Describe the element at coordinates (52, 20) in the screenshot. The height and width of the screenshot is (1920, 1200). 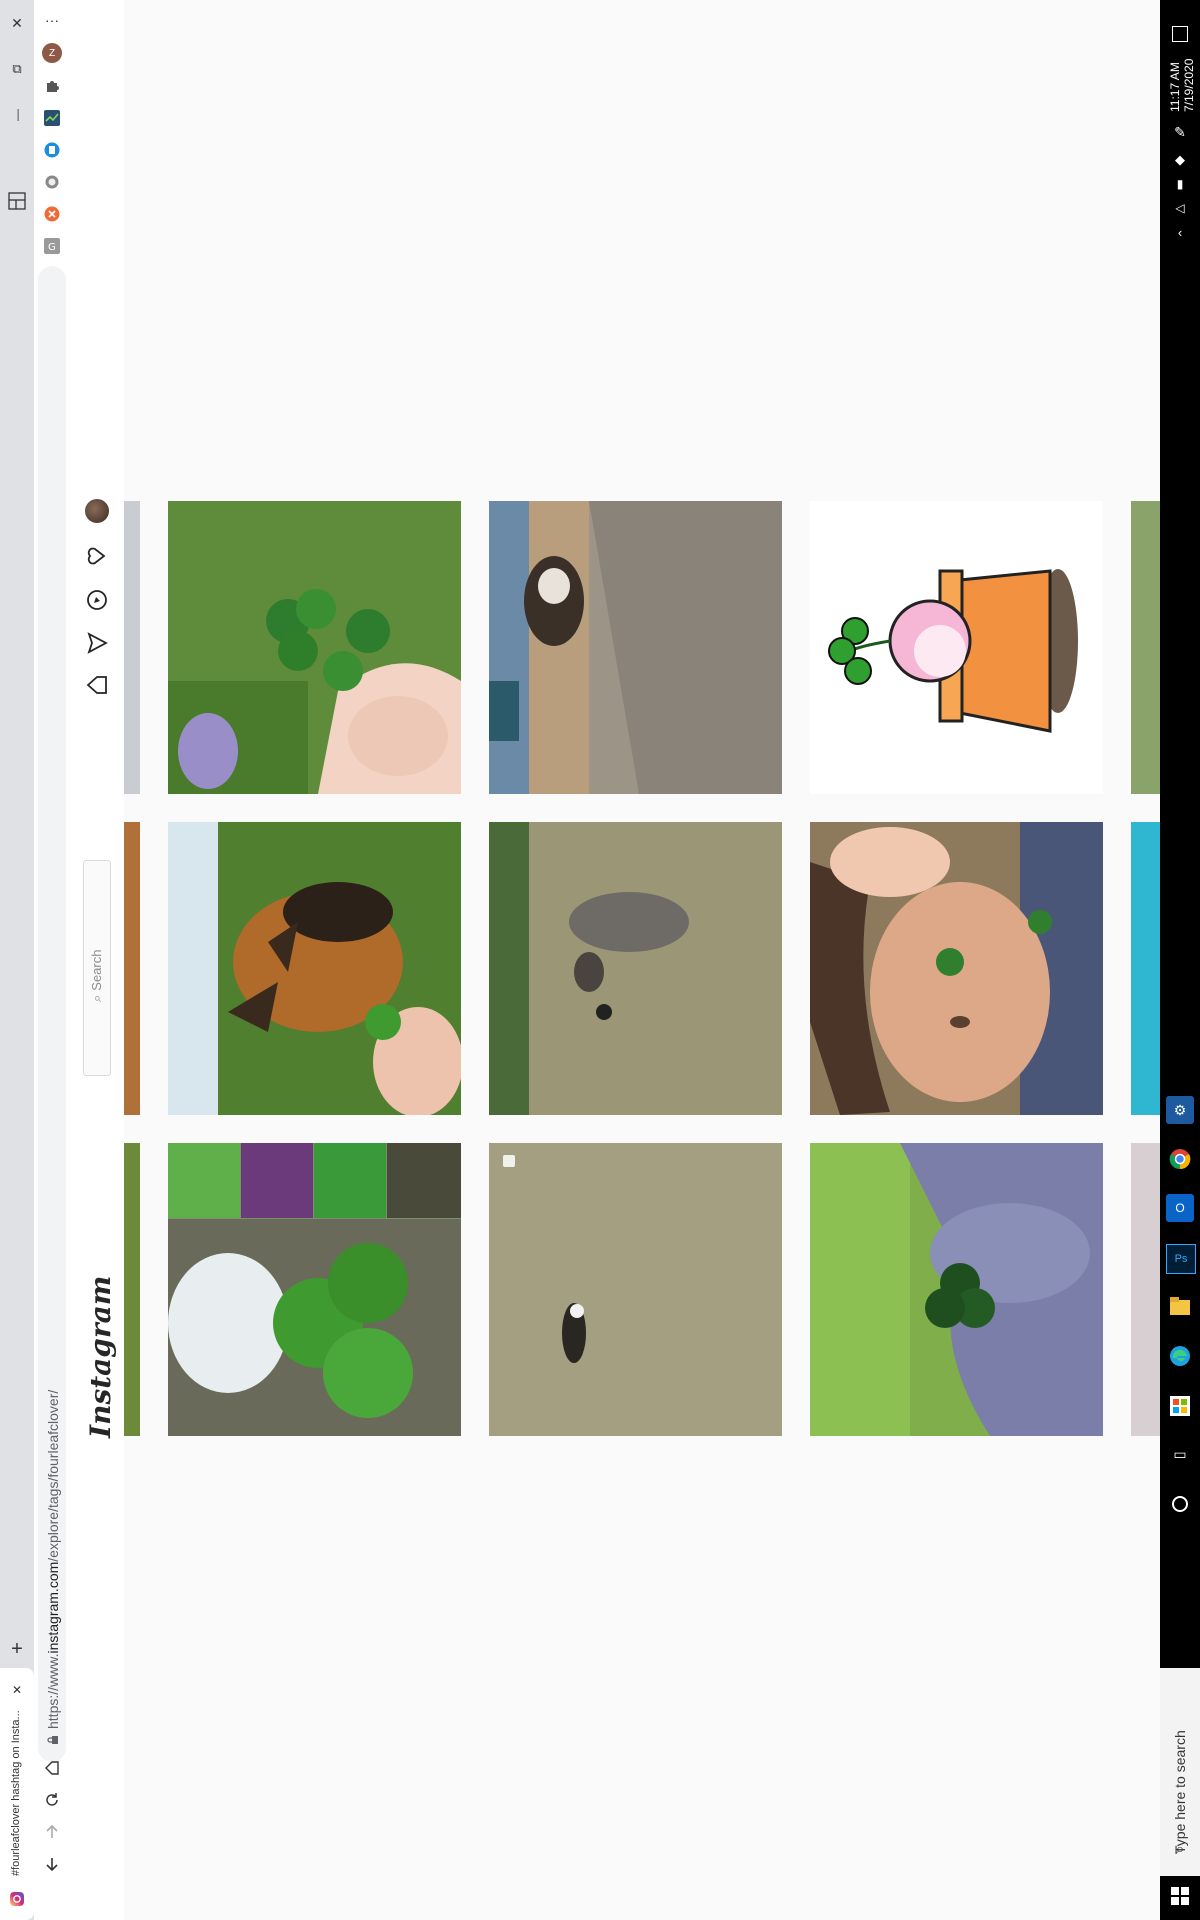
I see `more-menu-button: ···` at that location.